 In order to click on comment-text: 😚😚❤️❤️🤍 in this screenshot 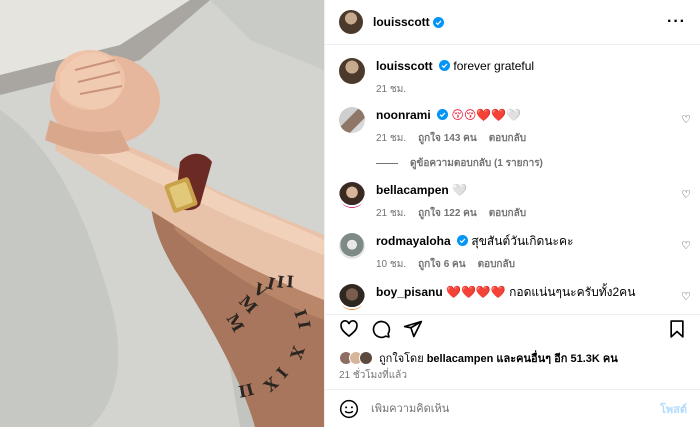, I will do `click(486, 115)`.